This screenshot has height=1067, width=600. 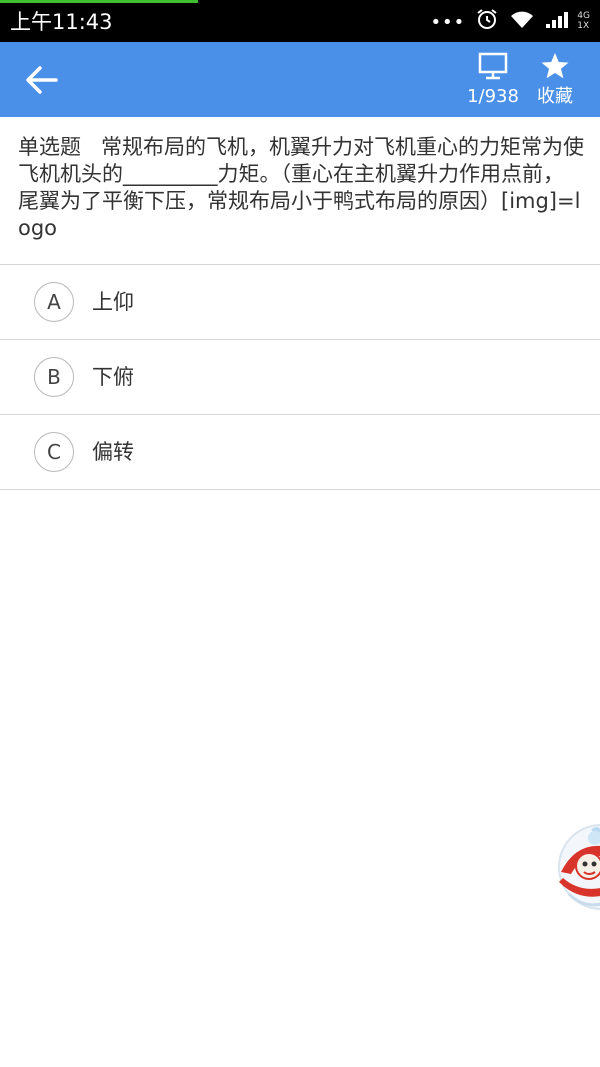 I want to click on mascot-icon, so click(x=579, y=867).